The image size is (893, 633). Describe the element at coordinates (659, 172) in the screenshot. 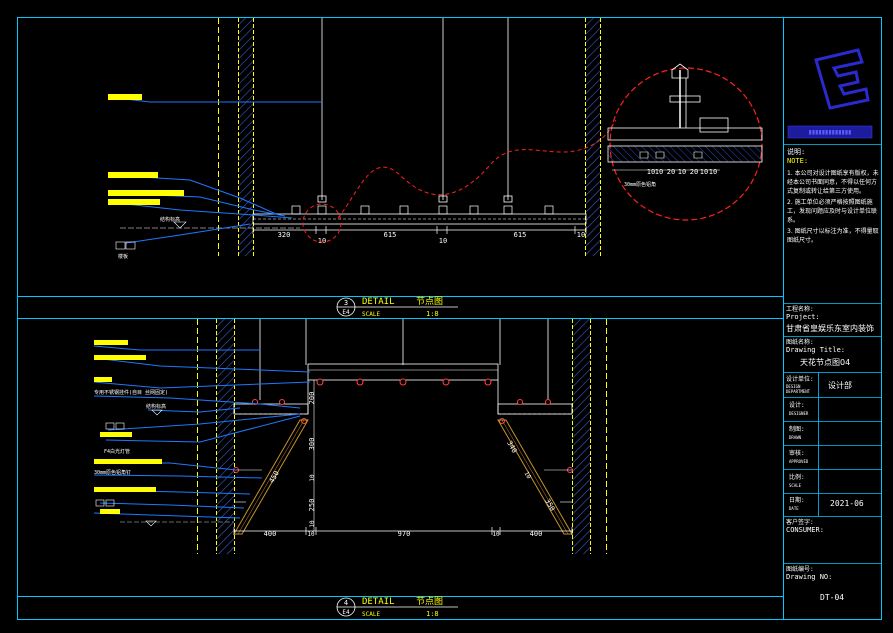

I see `callout-dim-1: 10` at that location.